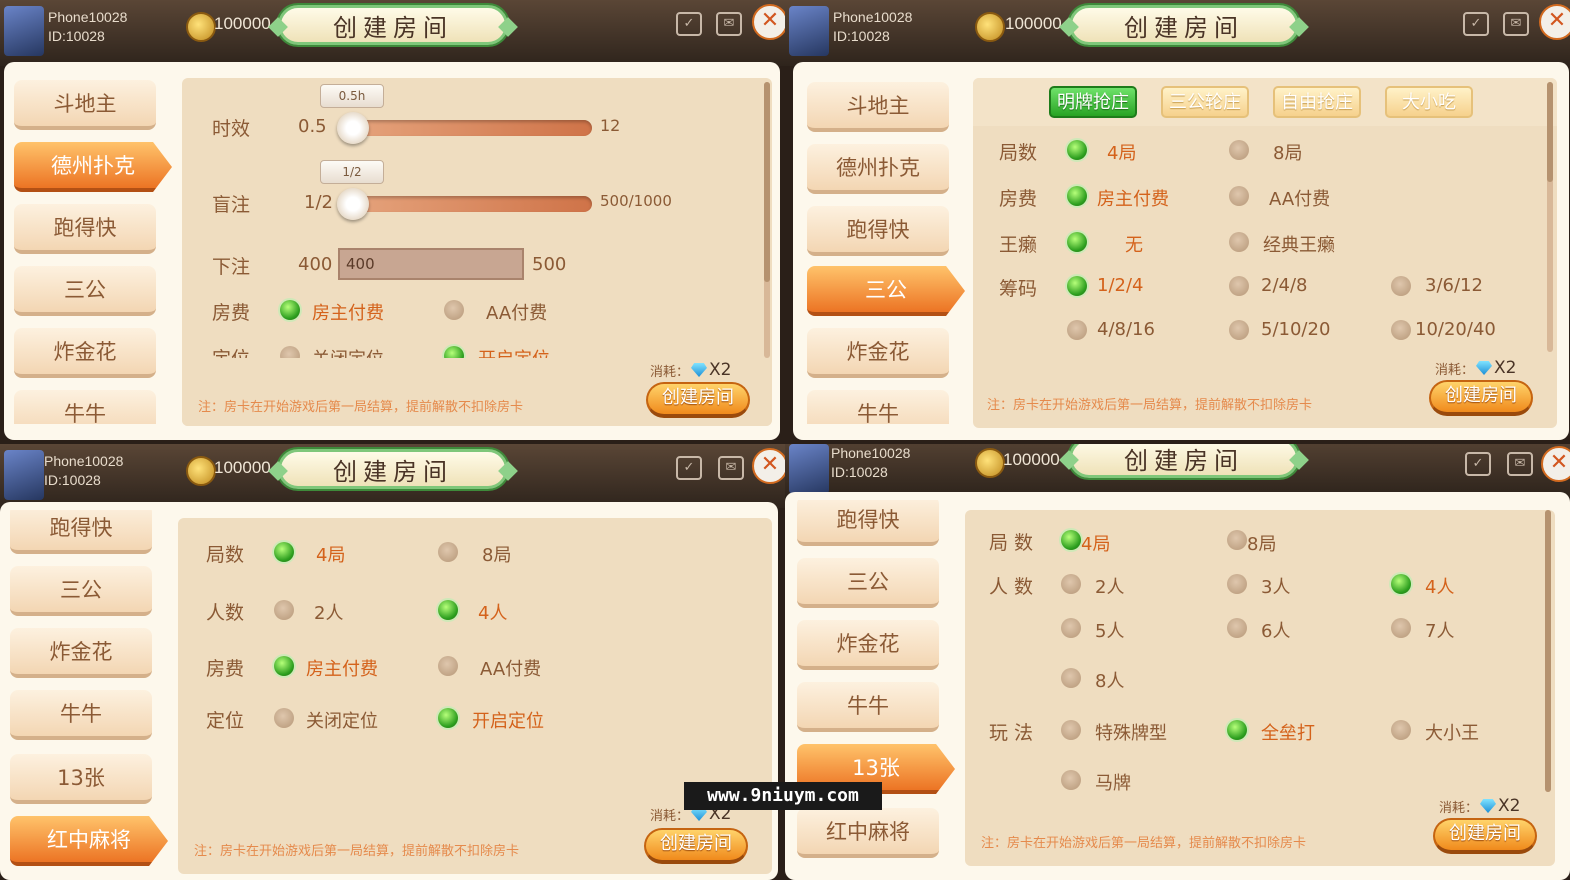 The width and height of the screenshot is (1570, 880). I want to click on chips-option-6: 10/20/40, so click(1455, 329).